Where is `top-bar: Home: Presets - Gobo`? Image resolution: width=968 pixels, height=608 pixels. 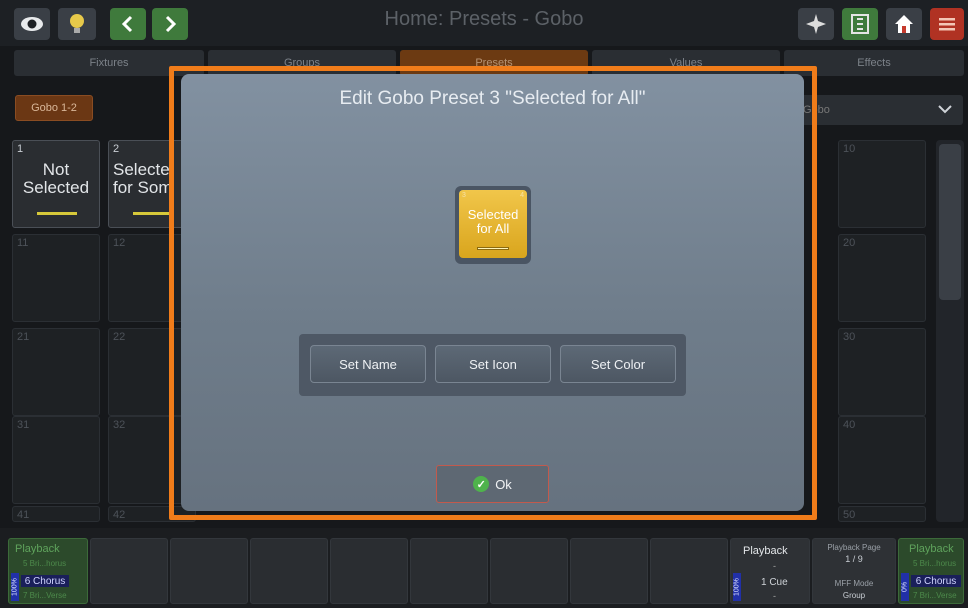
top-bar: Home: Presets - Gobo is located at coordinates (484, 23).